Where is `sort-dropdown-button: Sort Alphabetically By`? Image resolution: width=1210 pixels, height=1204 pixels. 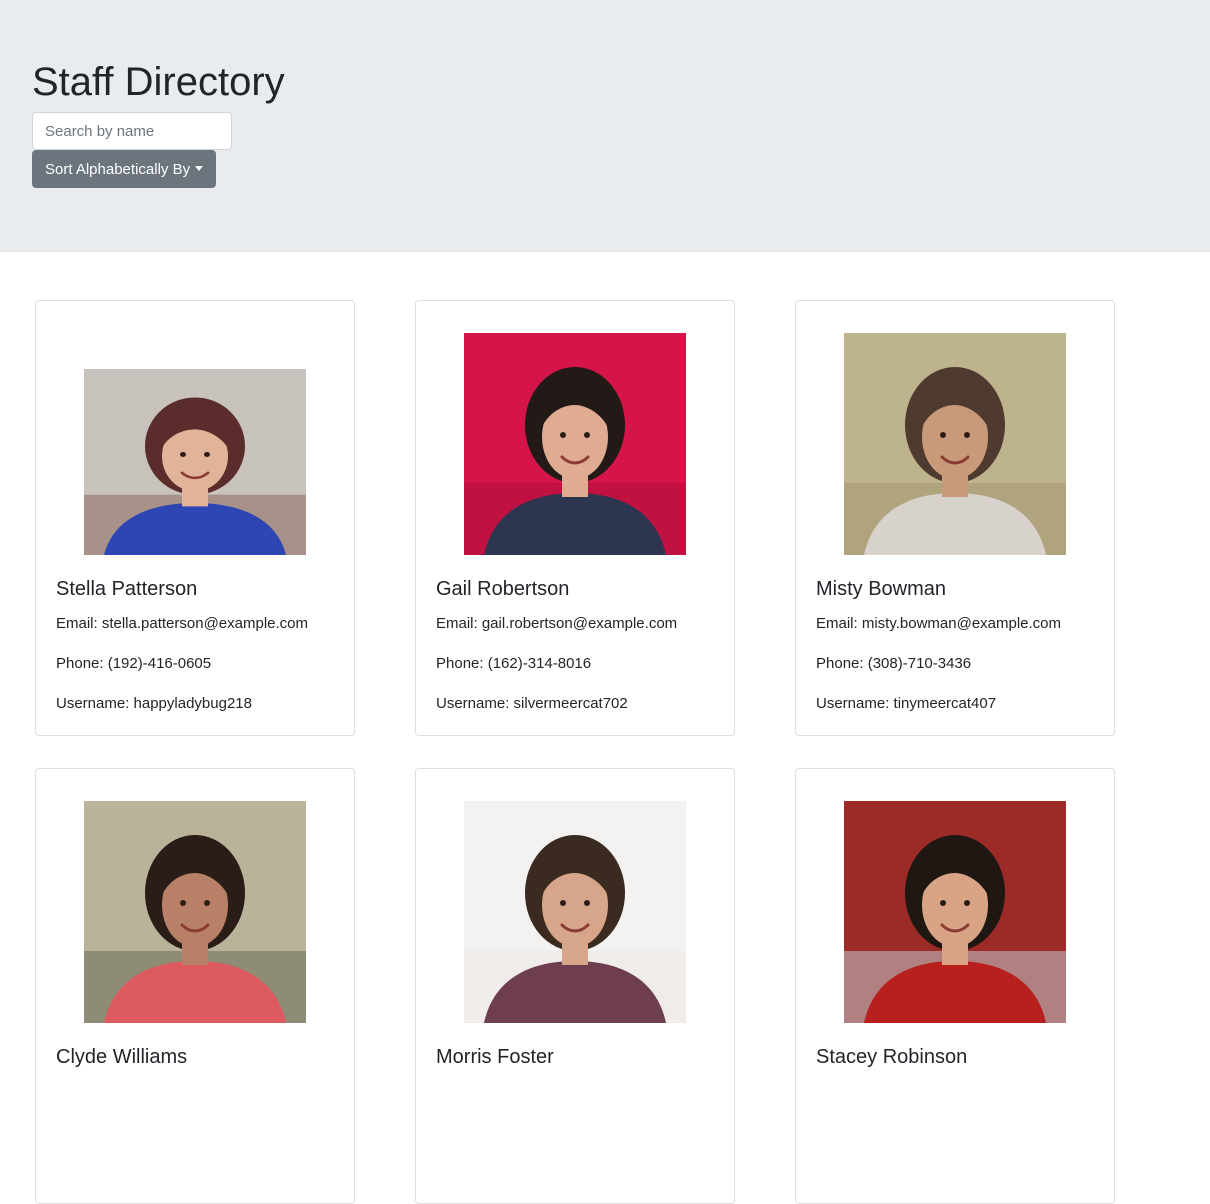
sort-dropdown-button: Sort Alphabetically By is located at coordinates (124, 169).